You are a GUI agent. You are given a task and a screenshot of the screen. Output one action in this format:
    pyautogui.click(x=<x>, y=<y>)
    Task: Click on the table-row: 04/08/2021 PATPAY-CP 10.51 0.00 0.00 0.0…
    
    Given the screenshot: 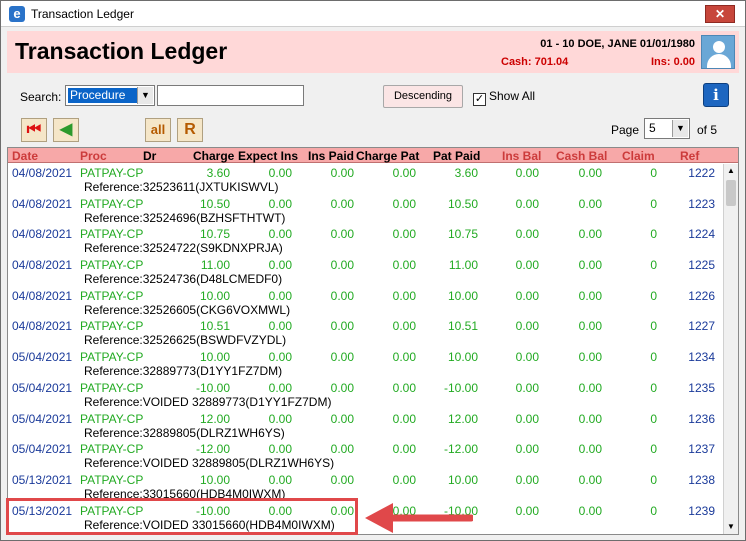 What is the action you would take?
    pyautogui.click(x=365, y=332)
    